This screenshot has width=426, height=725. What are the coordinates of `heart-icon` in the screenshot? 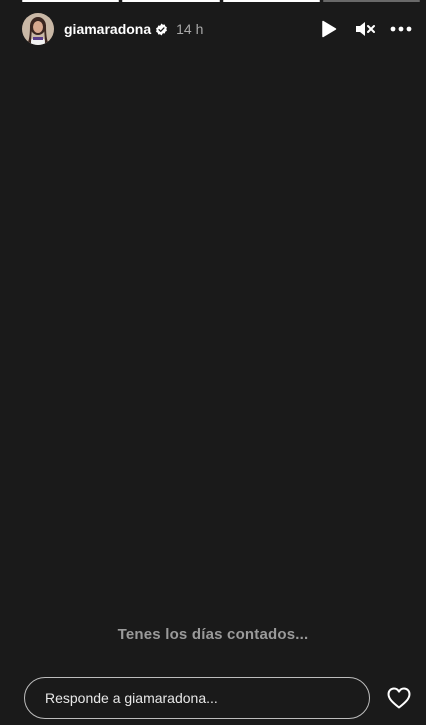 It's located at (399, 698).